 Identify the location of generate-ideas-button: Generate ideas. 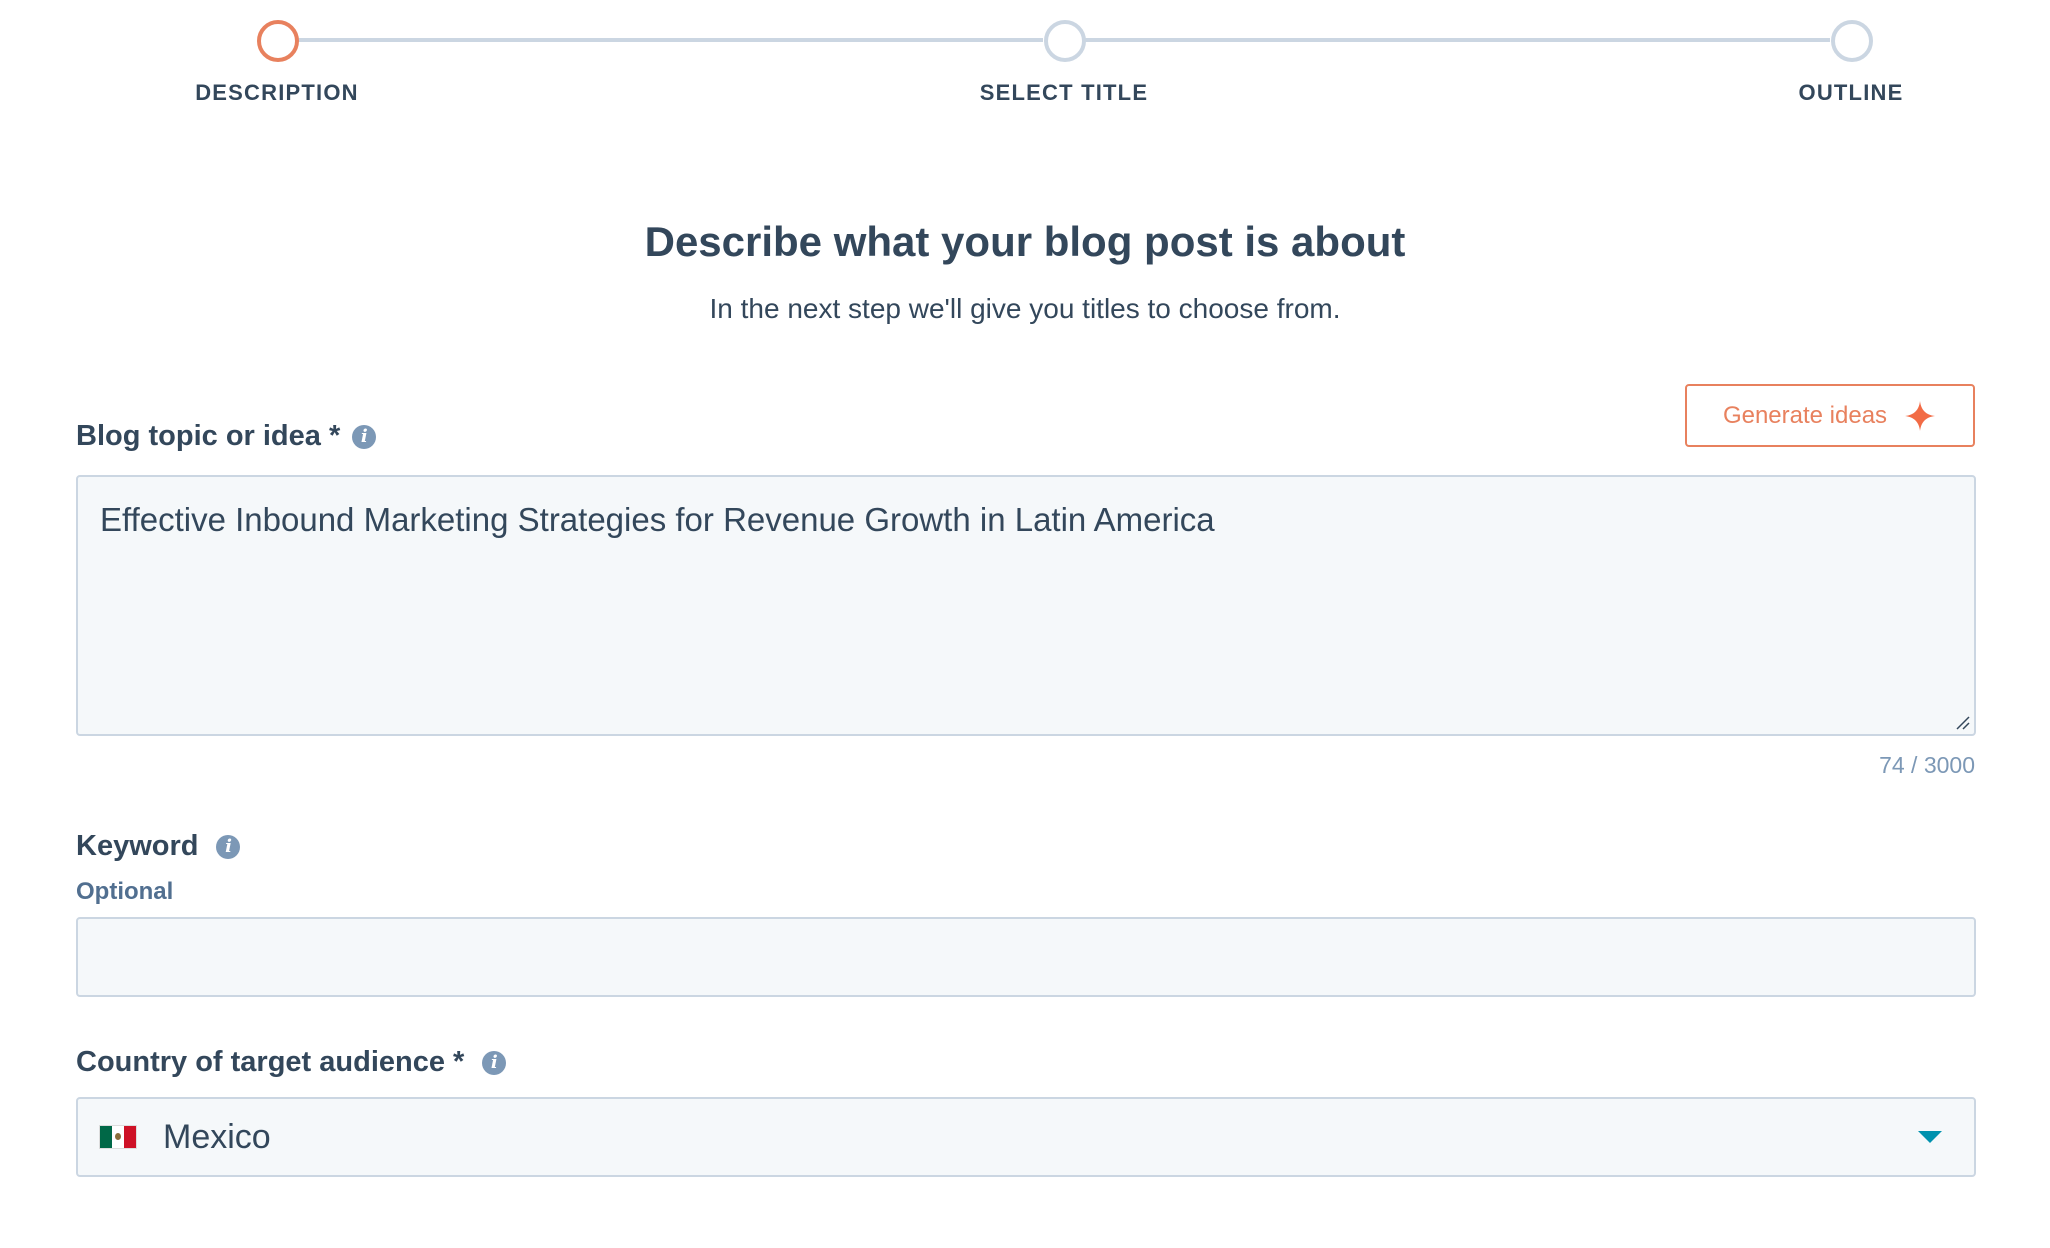
(1830, 415).